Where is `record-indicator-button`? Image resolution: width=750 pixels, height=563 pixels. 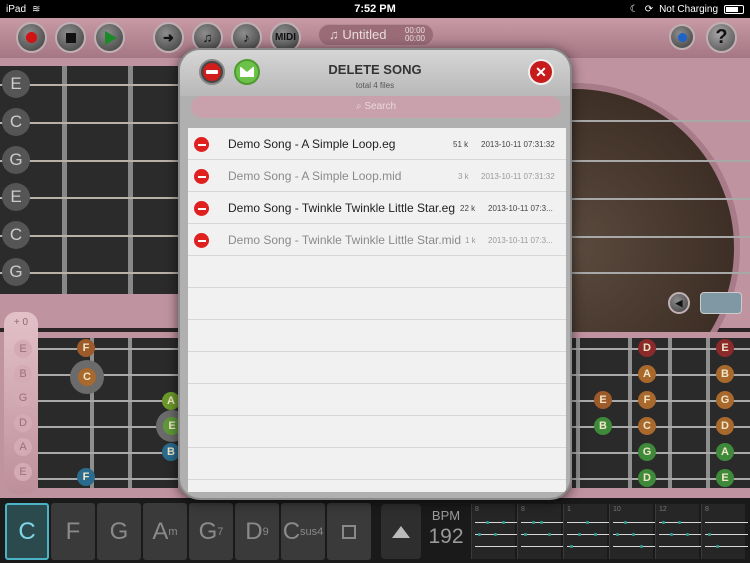
record-indicator-button is located at coordinates (682, 37).